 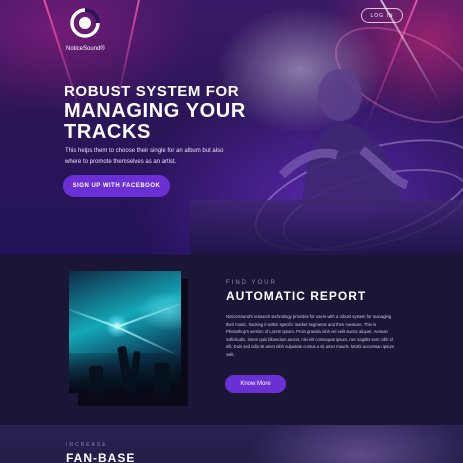 I want to click on login-button: LOG IN, so click(x=382, y=15).